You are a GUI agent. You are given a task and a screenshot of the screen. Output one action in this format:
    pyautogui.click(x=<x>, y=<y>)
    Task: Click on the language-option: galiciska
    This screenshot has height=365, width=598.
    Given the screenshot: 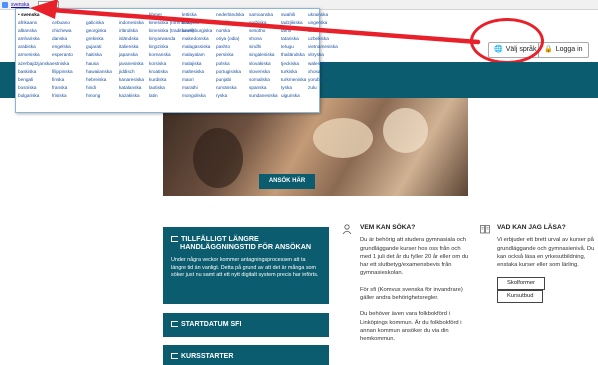 What is the action you would take?
    pyautogui.click(x=99, y=23)
    